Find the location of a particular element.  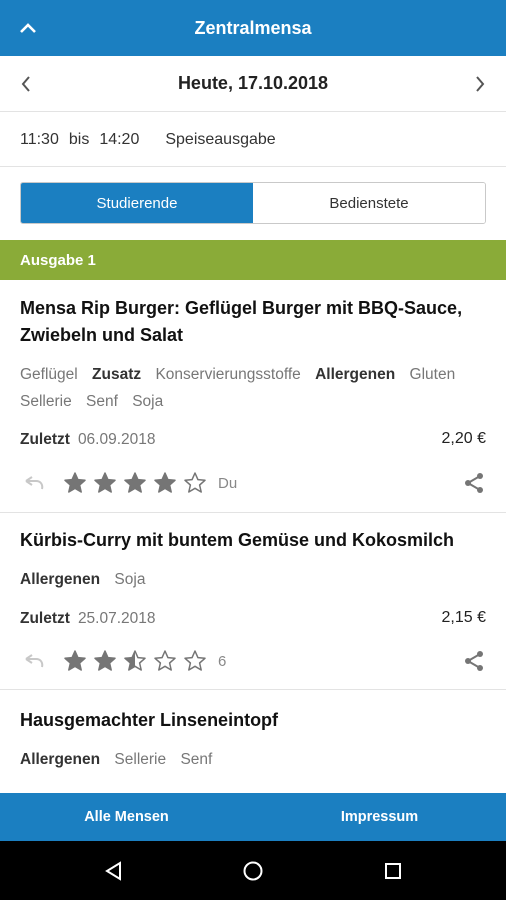

chevron-right-icon is located at coordinates (480, 84).